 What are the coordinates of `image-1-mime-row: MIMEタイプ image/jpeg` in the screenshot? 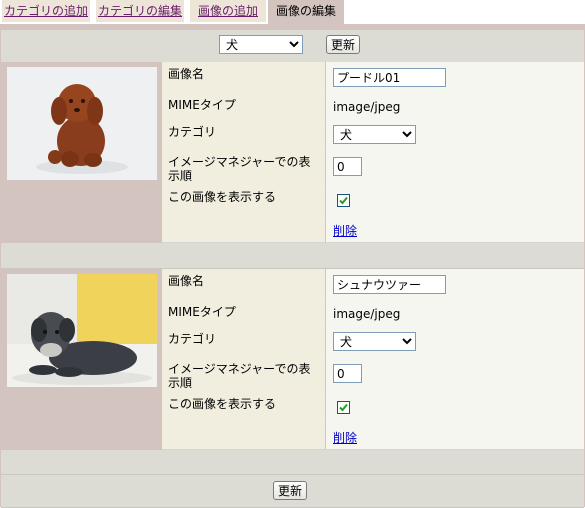 It's located at (373, 107).